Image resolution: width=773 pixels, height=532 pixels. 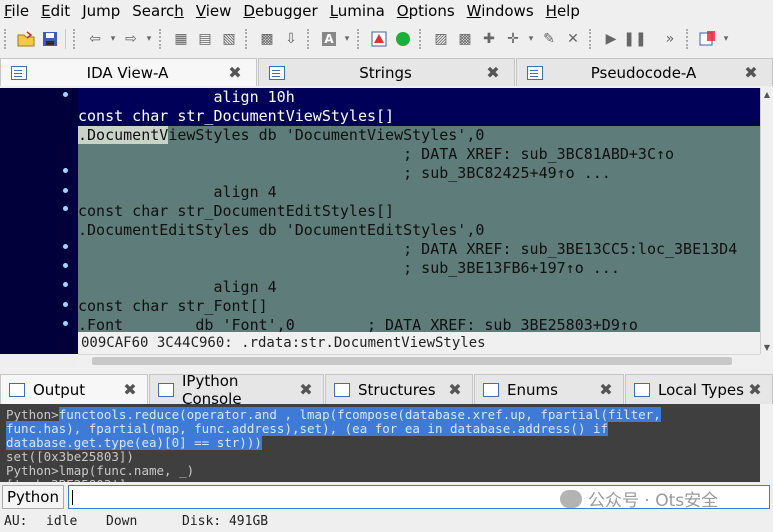 What do you see at coordinates (513, 39) in the screenshot?
I see `link-icon: ✛` at bounding box center [513, 39].